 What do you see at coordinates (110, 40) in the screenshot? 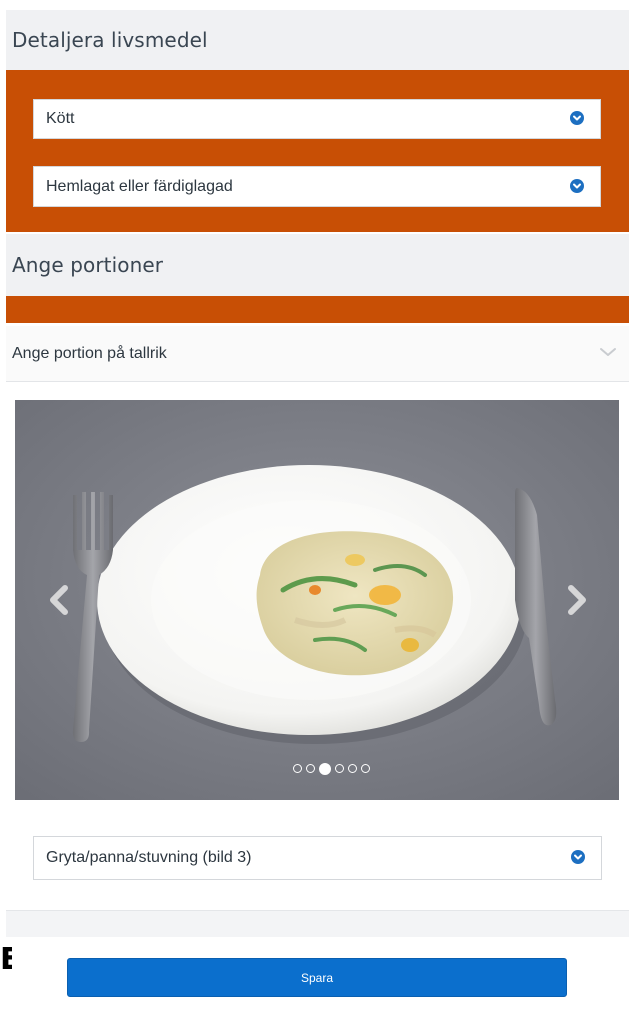
I see `details-title: Detaljera livsmedel` at bounding box center [110, 40].